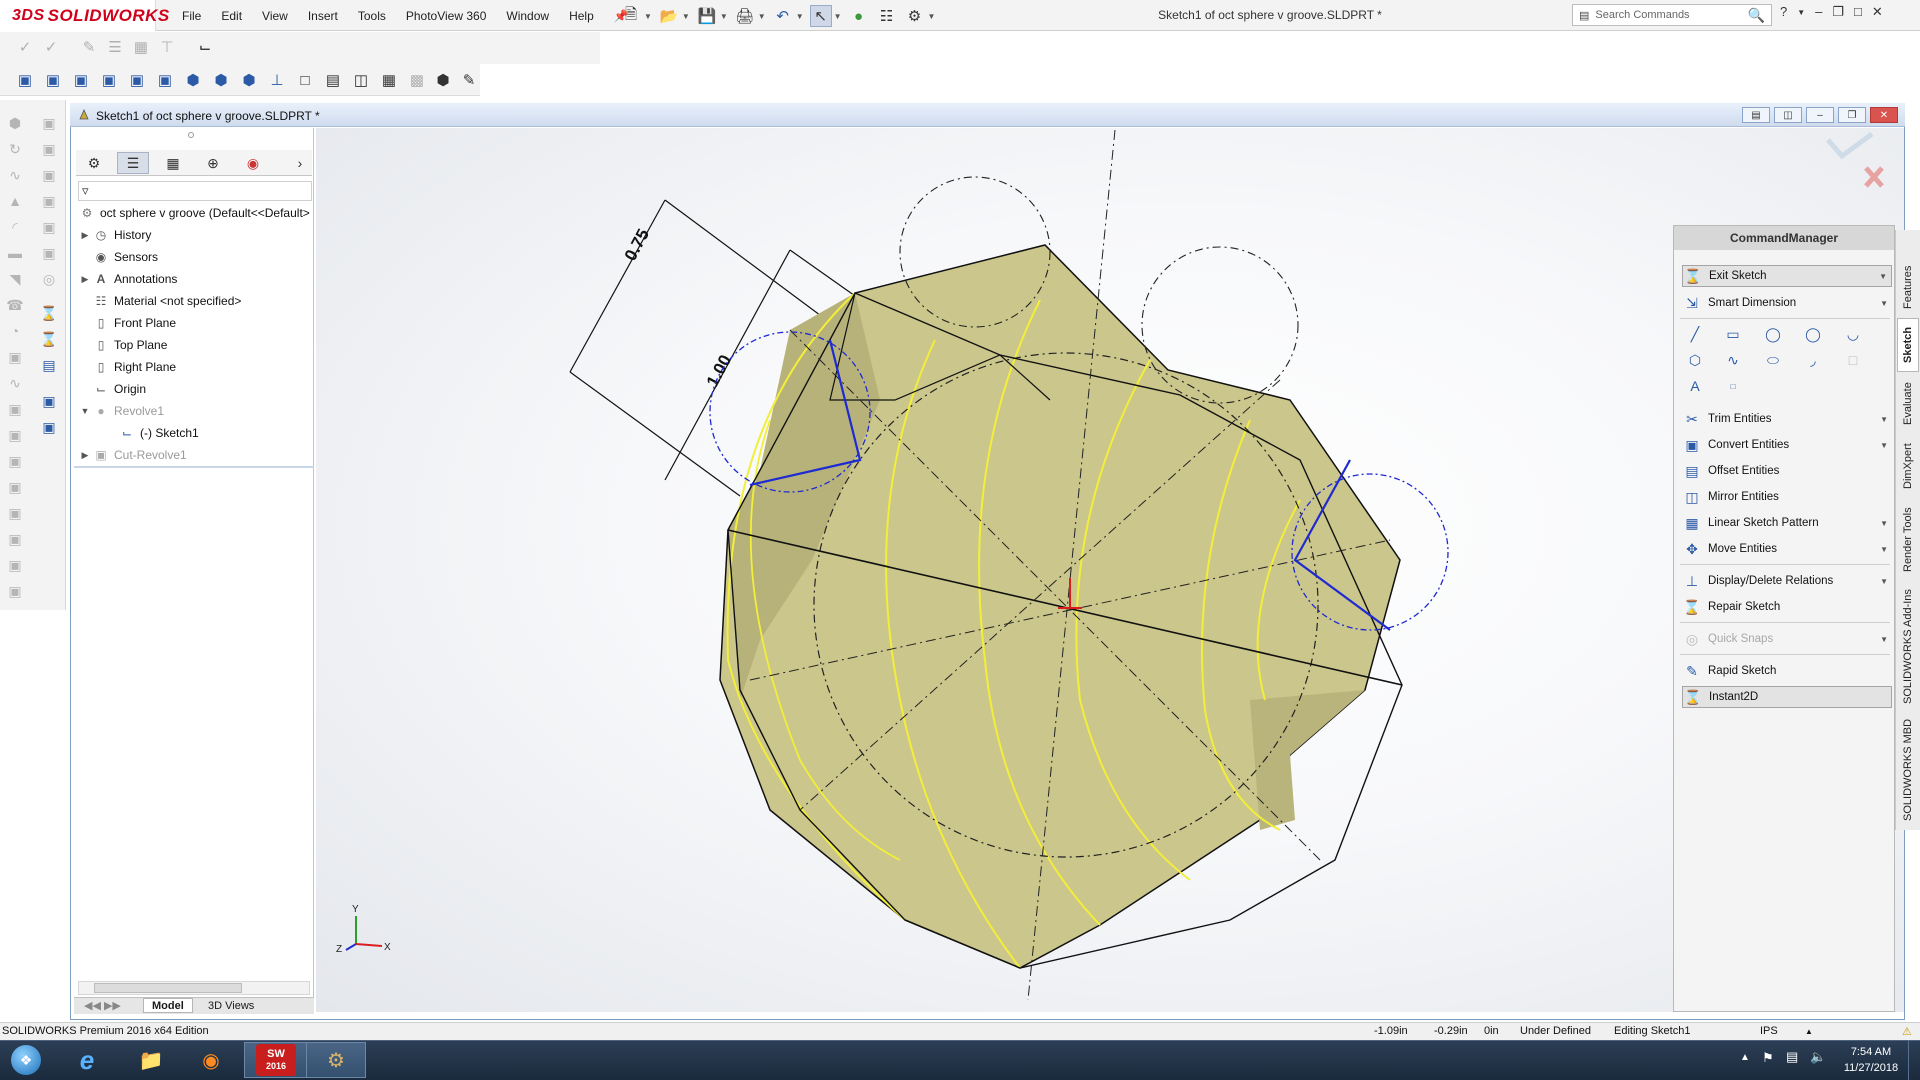 Image resolution: width=1920 pixels, height=1080 pixels. Describe the element at coordinates (443, 80) in the screenshot. I see `view-selector-icon: ⬢` at that location.